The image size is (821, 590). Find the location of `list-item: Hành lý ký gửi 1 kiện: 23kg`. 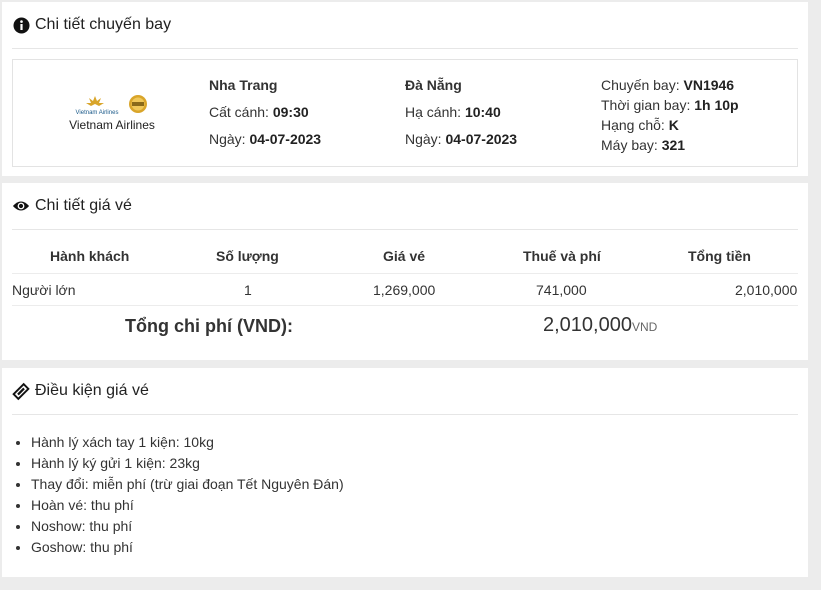

list-item: Hành lý ký gửi 1 kiện: 23kg is located at coordinates (187, 463).